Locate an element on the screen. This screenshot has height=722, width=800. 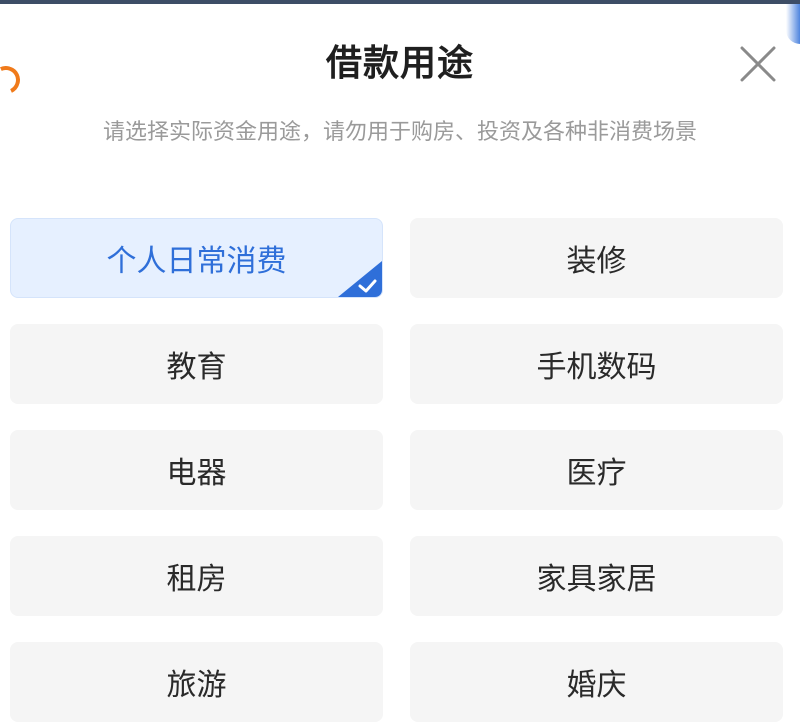
option-personal-daily-consumption: 个人日常消费 is located at coordinates (196, 258).